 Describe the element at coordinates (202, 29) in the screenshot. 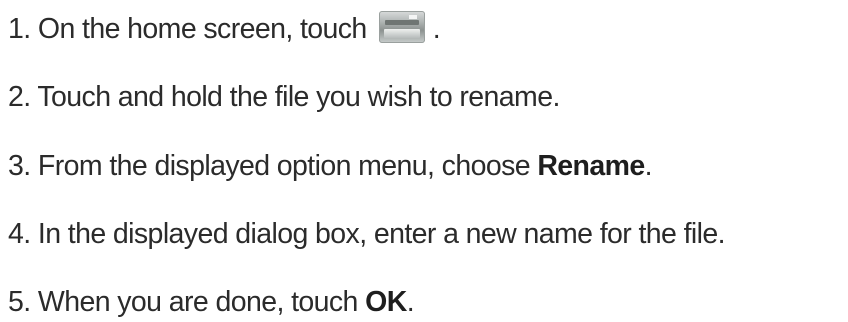

I see `step-text: On the home screen, touch` at that location.